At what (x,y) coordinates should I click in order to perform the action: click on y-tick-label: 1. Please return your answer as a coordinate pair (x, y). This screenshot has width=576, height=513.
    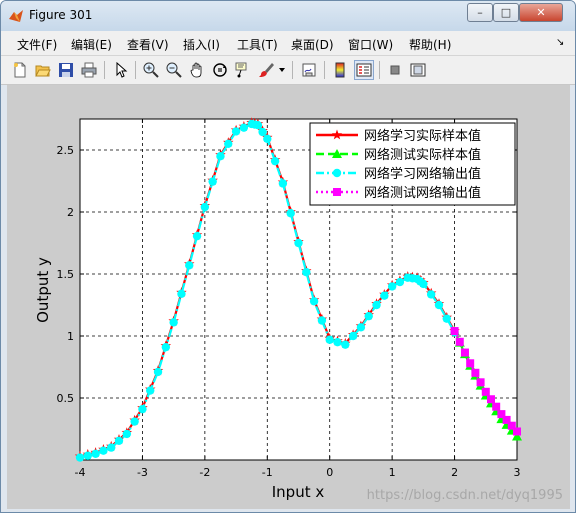
    Looking at the image, I should click on (70, 336).